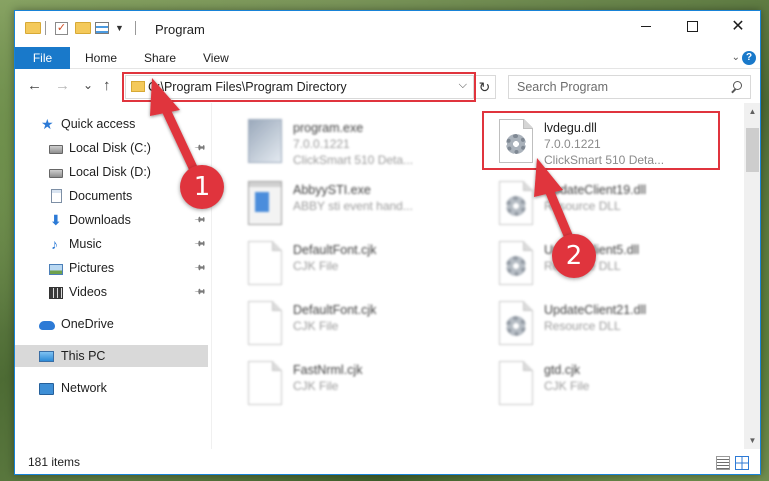  Describe the element at coordinates (562, 370) in the screenshot. I see `file-name: gtd.cjk` at that location.